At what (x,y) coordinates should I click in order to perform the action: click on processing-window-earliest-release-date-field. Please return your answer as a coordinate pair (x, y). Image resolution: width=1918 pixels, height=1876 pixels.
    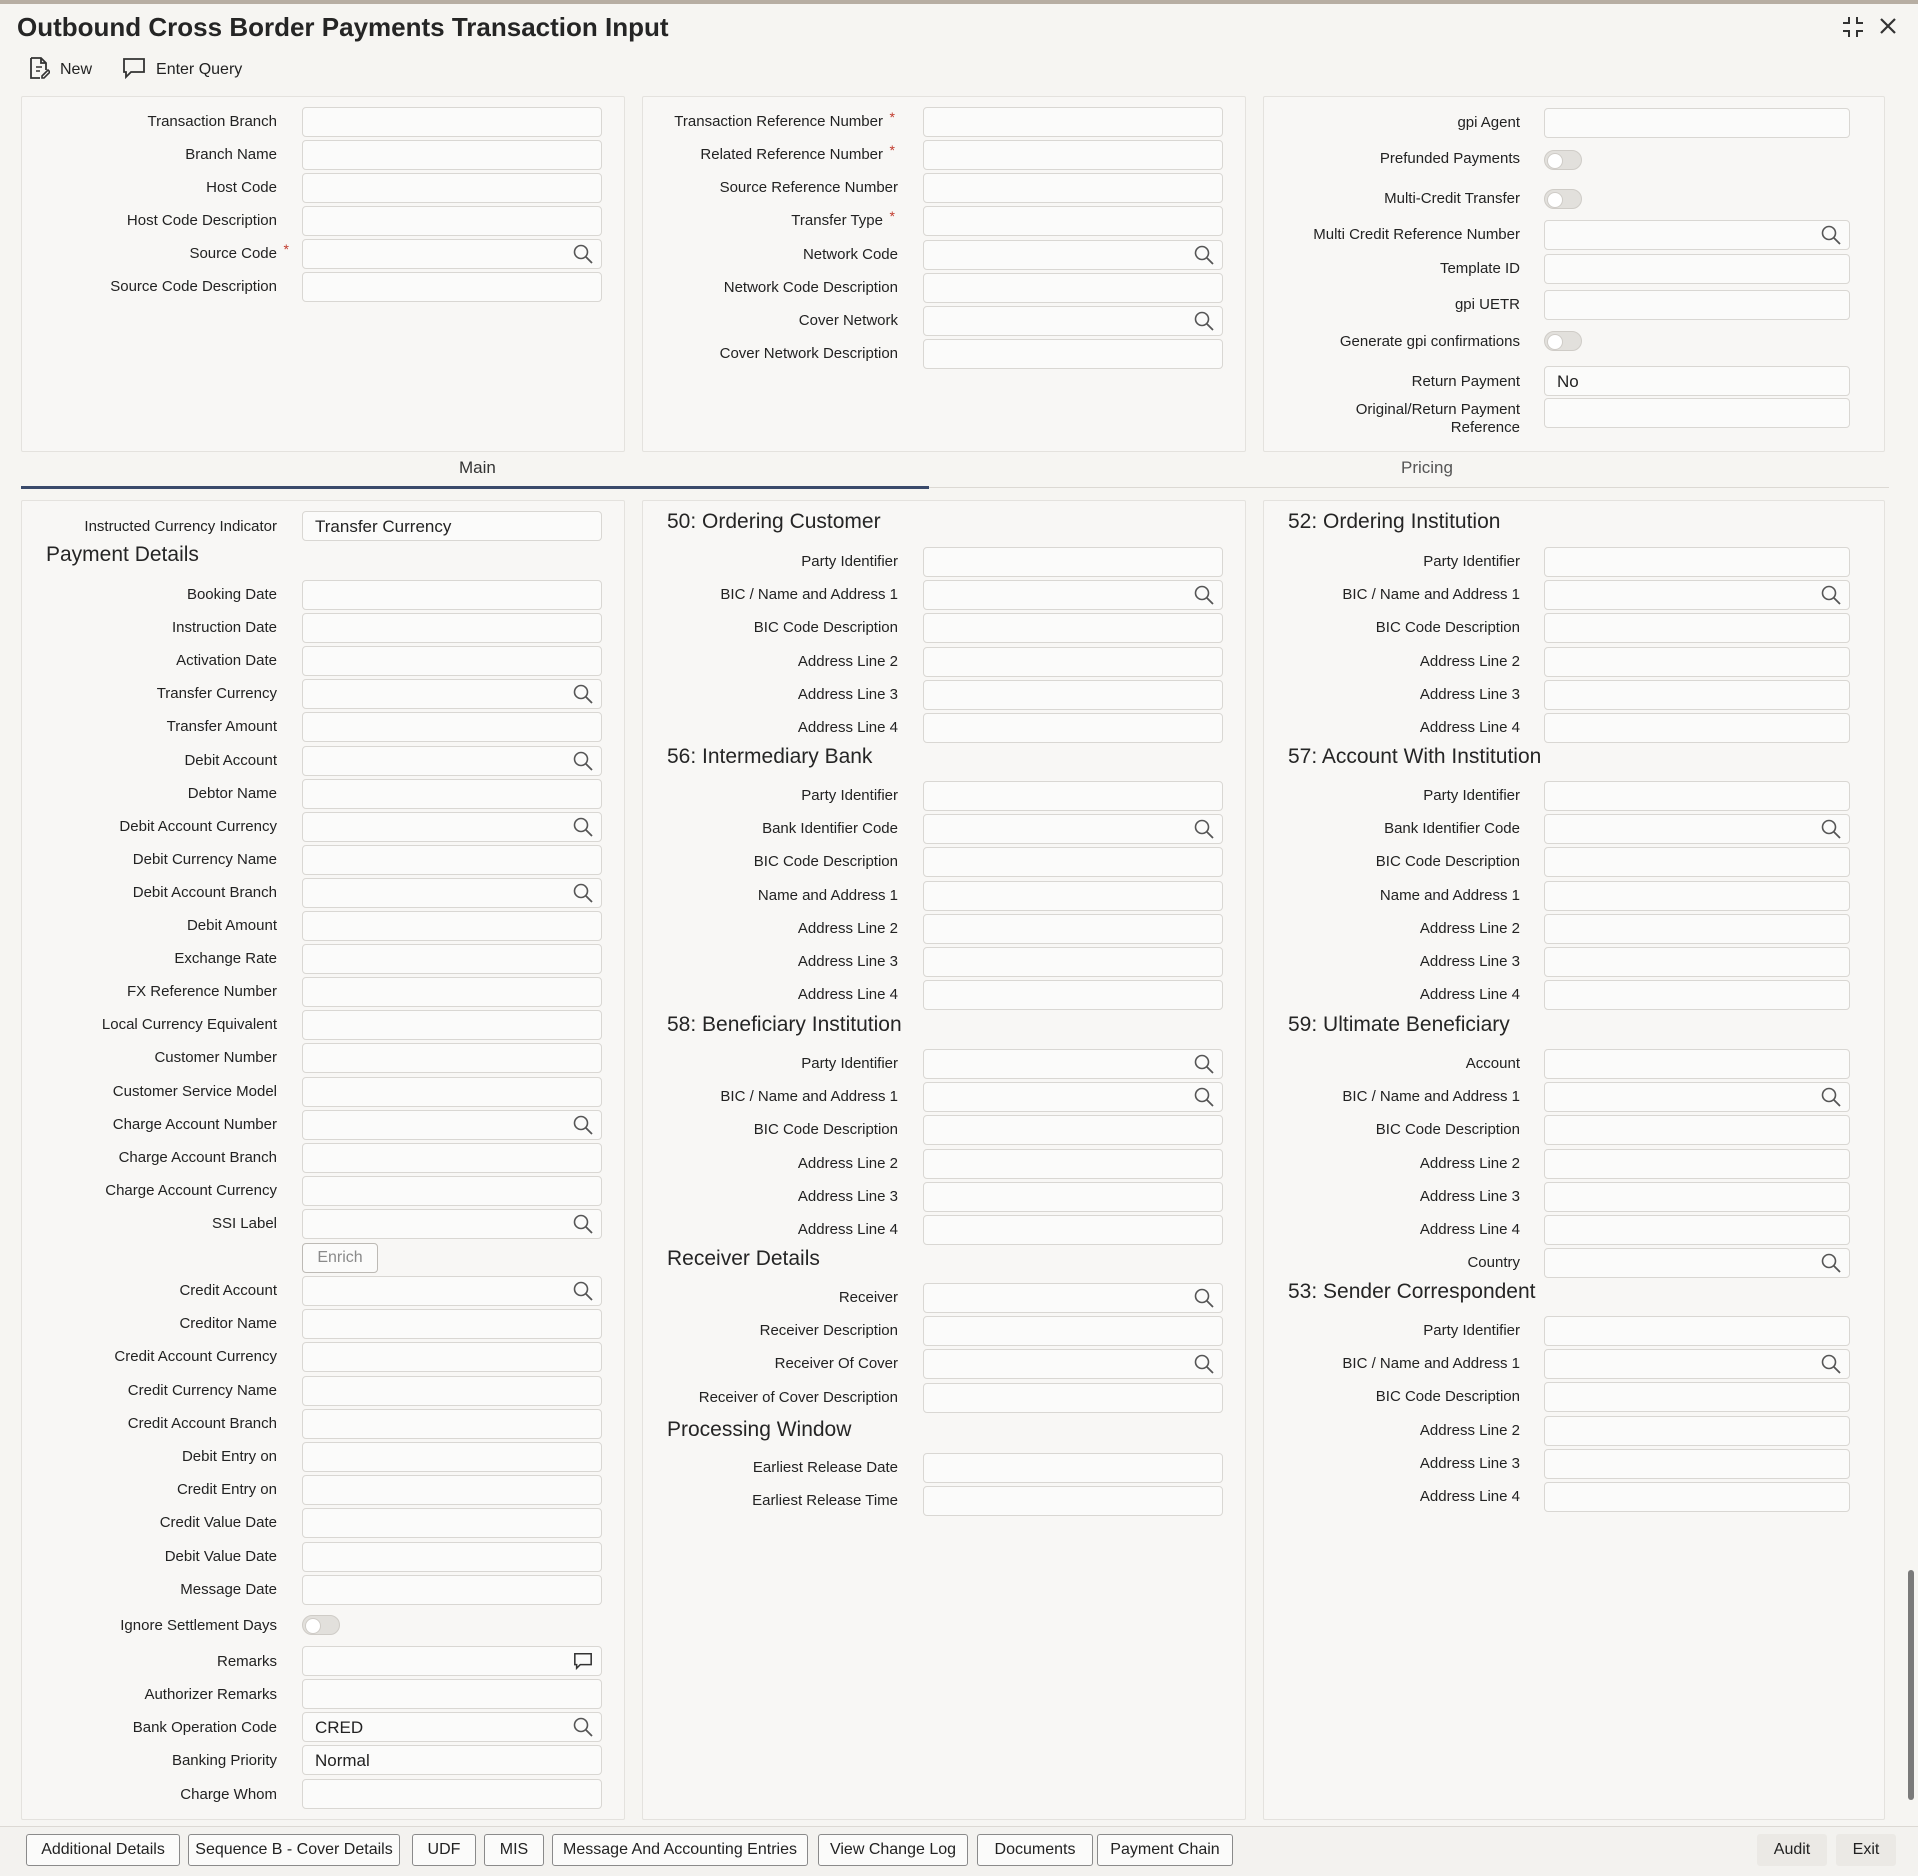
    Looking at the image, I should click on (1073, 1468).